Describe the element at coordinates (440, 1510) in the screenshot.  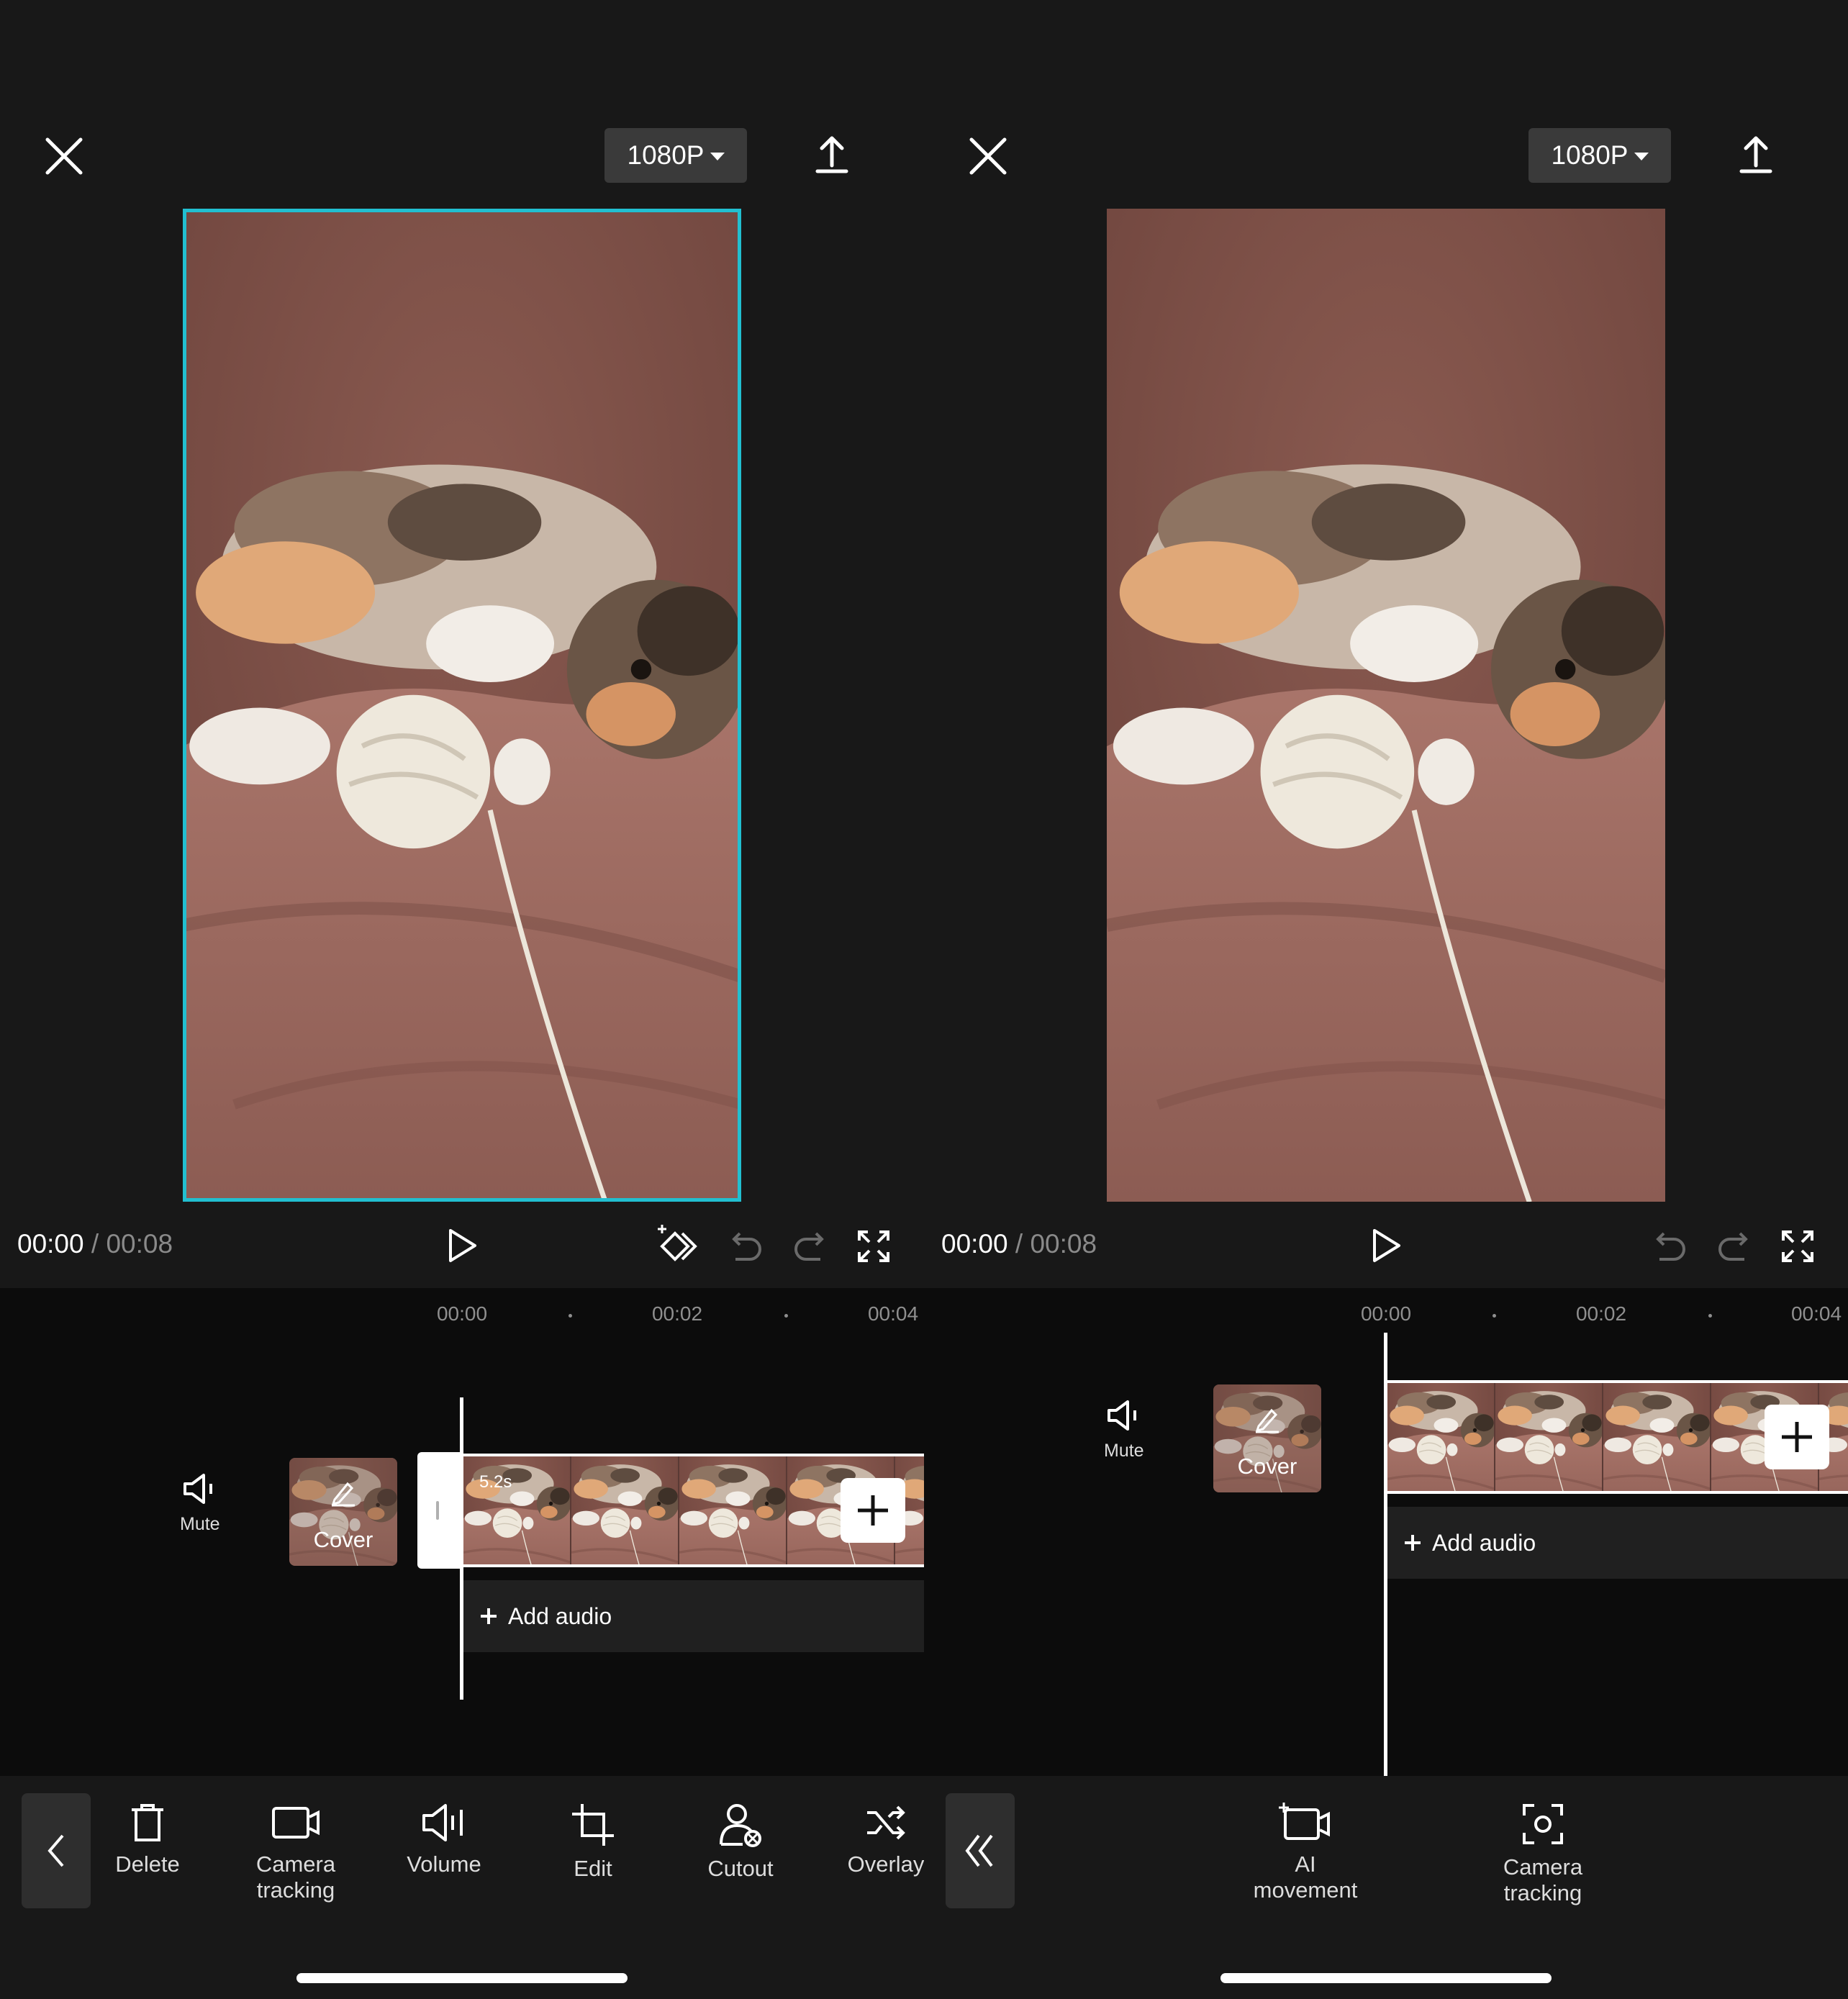
I see `clip-trim-handle` at that location.